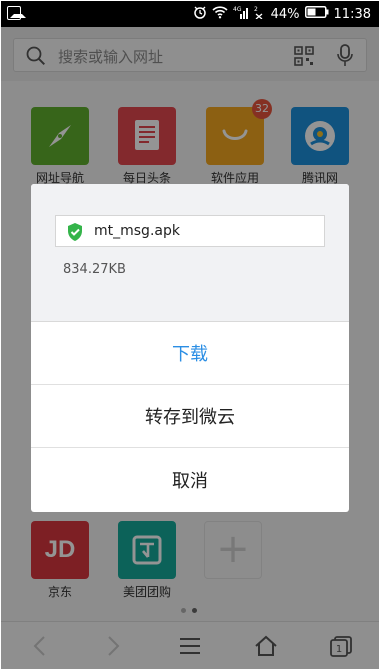 Image resolution: width=380 pixels, height=670 pixels. I want to click on wifi-icon, so click(220, 14).